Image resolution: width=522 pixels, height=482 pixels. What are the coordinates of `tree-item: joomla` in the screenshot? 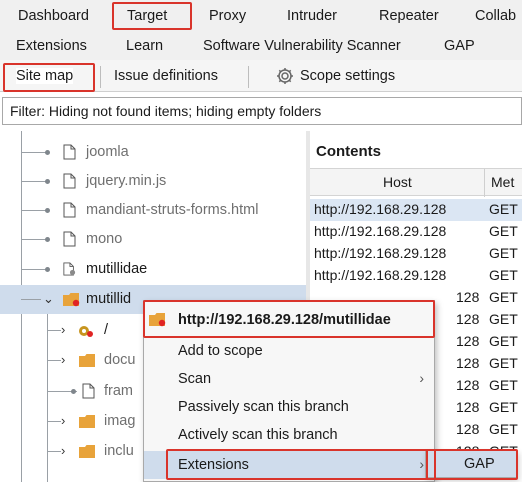 It's located at (153, 152).